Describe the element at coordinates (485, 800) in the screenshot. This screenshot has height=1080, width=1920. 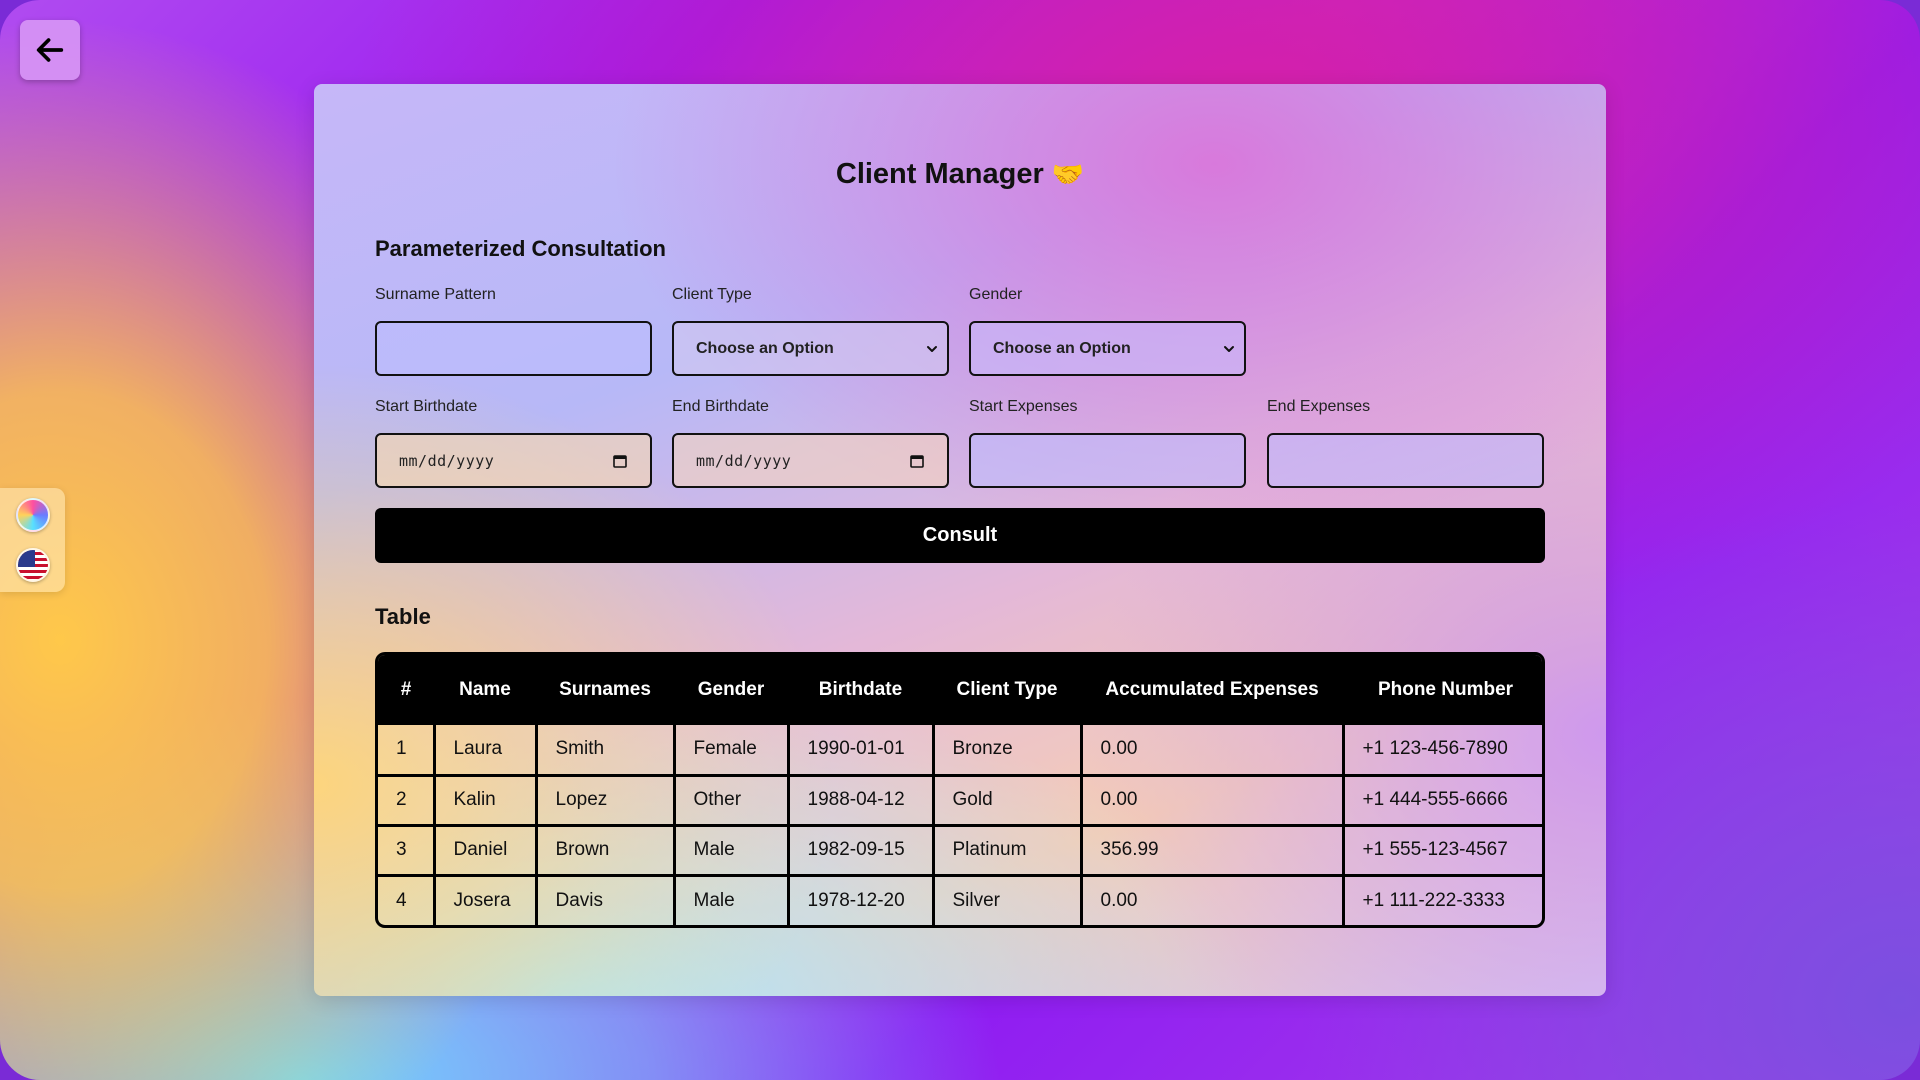
I see `table-cell: Kalin` at that location.